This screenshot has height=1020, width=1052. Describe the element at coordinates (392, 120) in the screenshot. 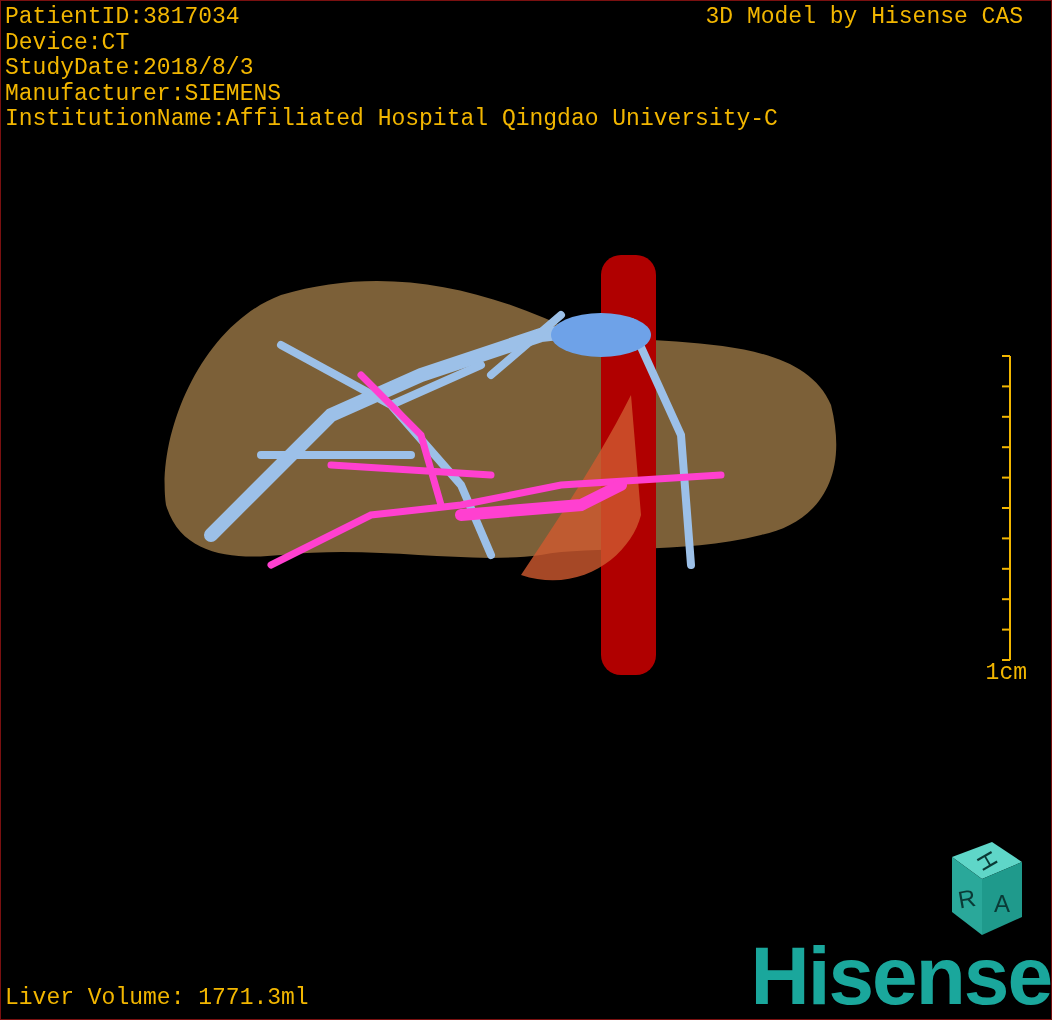

I see `info-text: InstitutionName:Affiliated Hospital Qingdao University-C` at that location.